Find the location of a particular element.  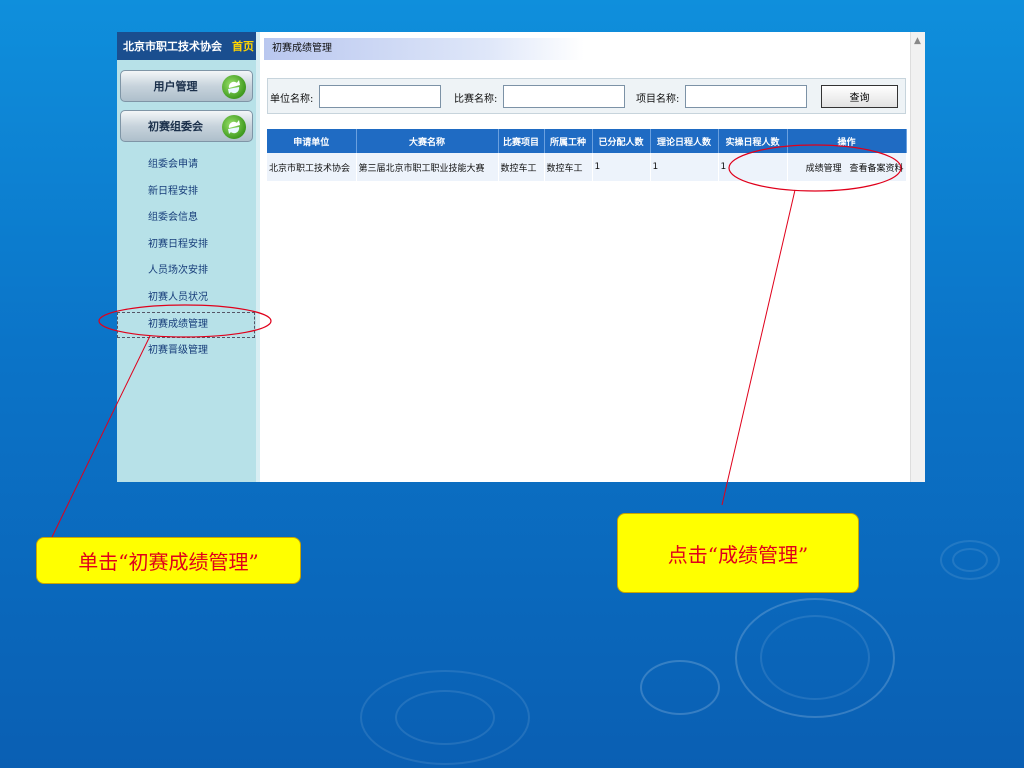

project-name-label: 项目名称: is located at coordinates (658, 99).